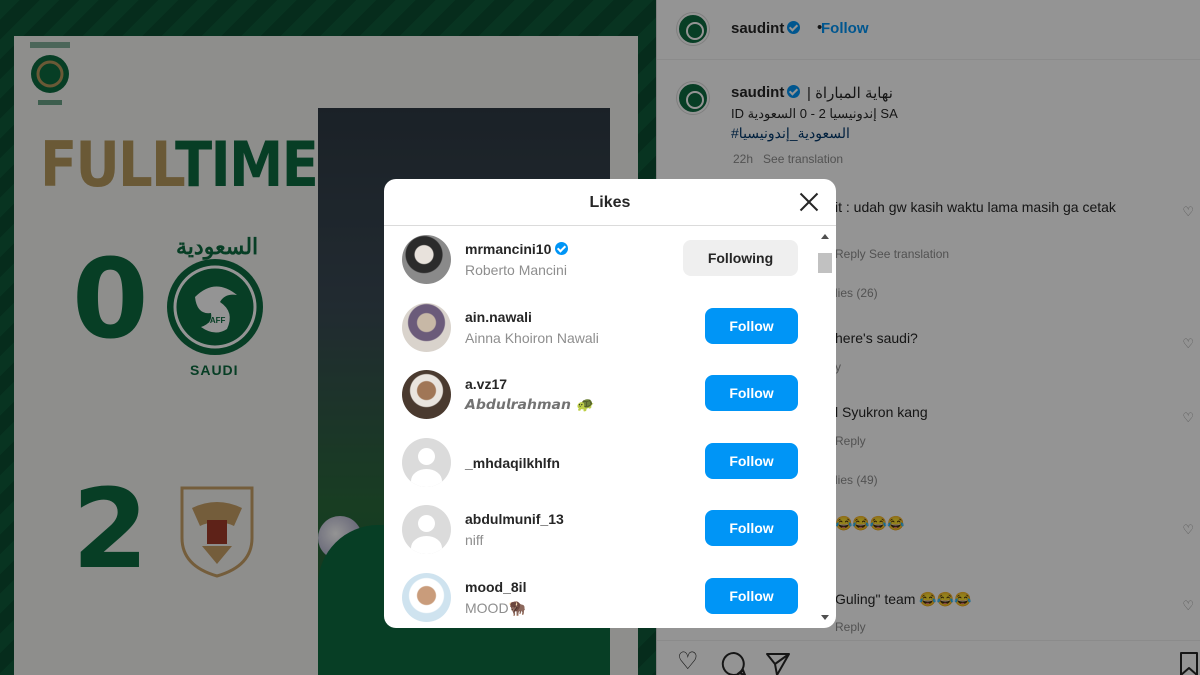 Image resolution: width=1200 pixels, height=675 pixels. I want to click on like-full-name: 𝘼𝙗𝙙𝙪𝙡𝙧𝙖𝙝𝙢𝙖𝙣 🐢, so click(529, 405).